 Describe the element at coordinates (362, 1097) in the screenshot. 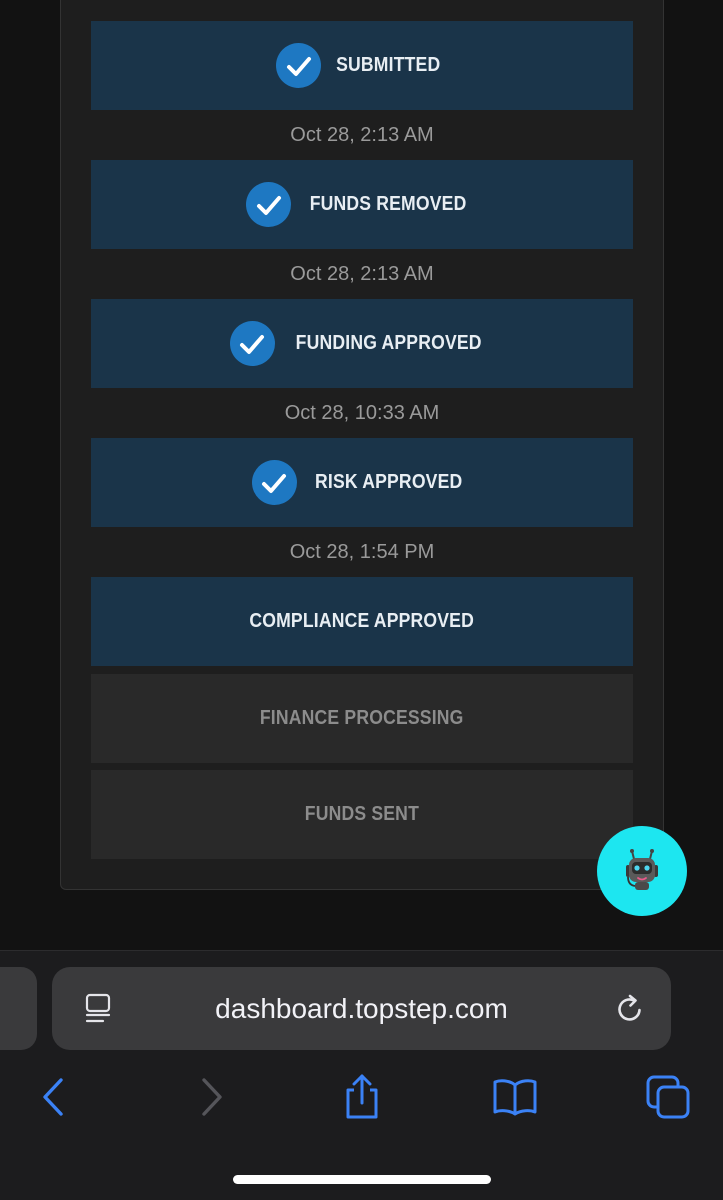

I see `share-icon` at that location.